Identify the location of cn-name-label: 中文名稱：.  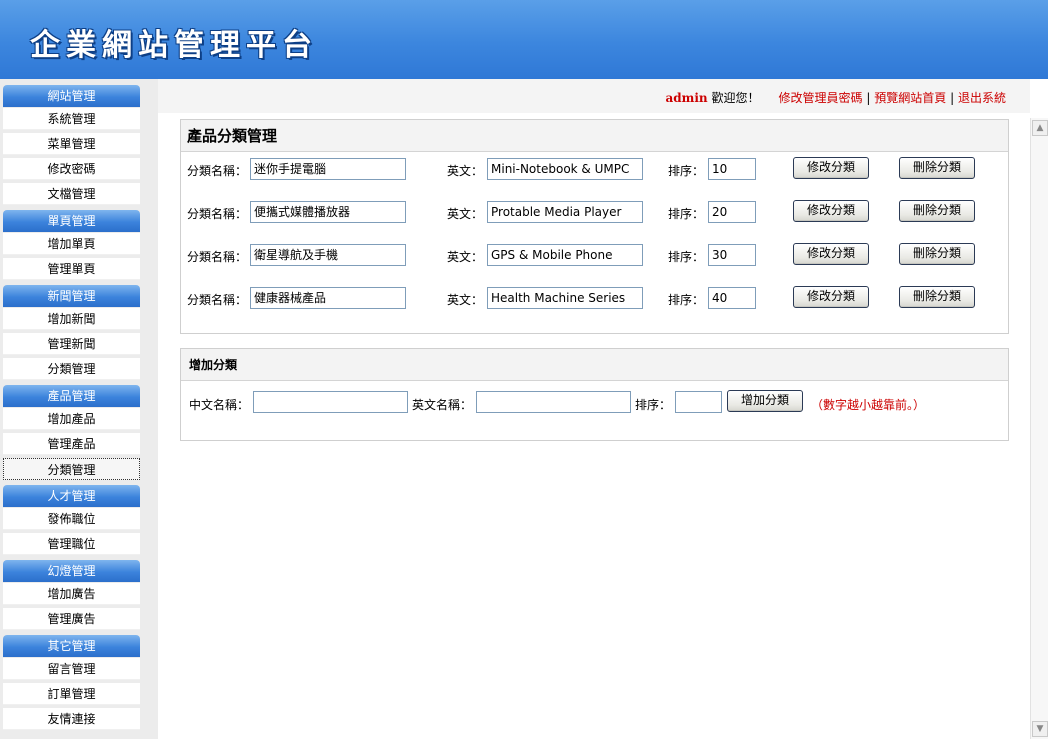
(219, 405).